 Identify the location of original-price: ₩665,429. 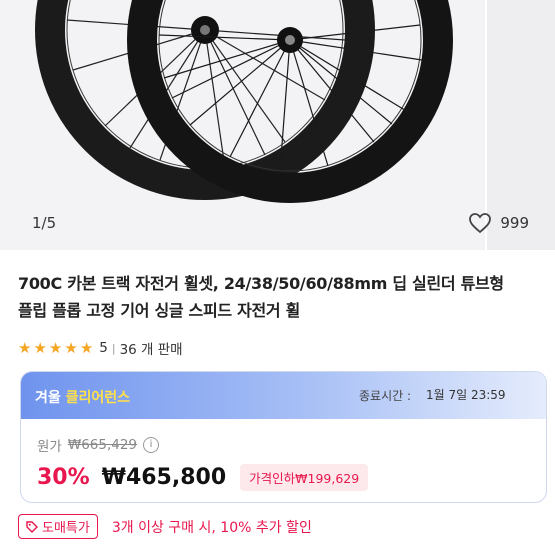
(102, 445).